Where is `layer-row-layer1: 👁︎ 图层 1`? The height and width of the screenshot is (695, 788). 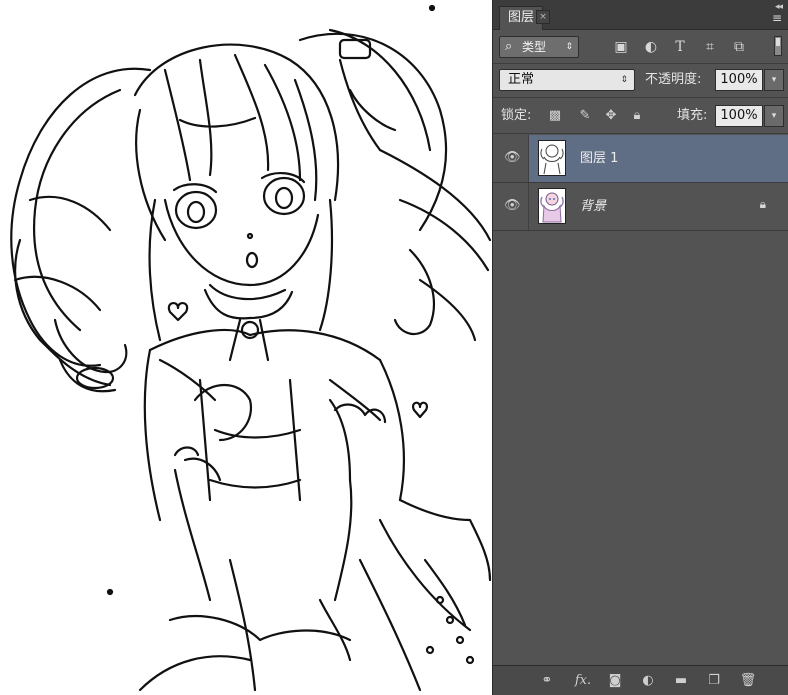 layer-row-layer1: 👁︎ 图层 1 is located at coordinates (640, 159).